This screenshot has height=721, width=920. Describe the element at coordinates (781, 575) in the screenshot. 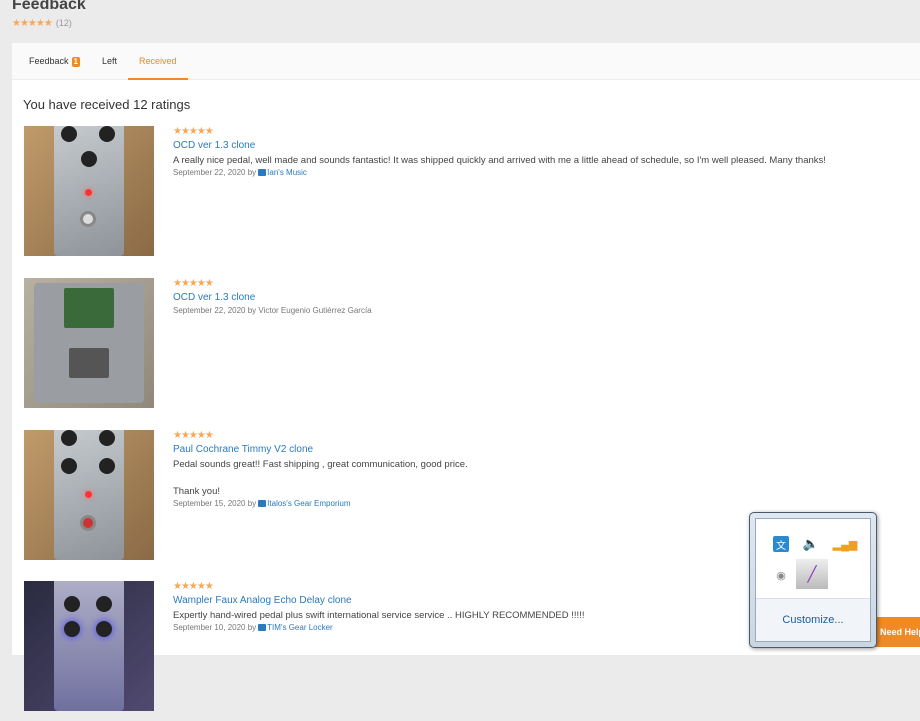

I see `webcam-icon: ◉` at that location.